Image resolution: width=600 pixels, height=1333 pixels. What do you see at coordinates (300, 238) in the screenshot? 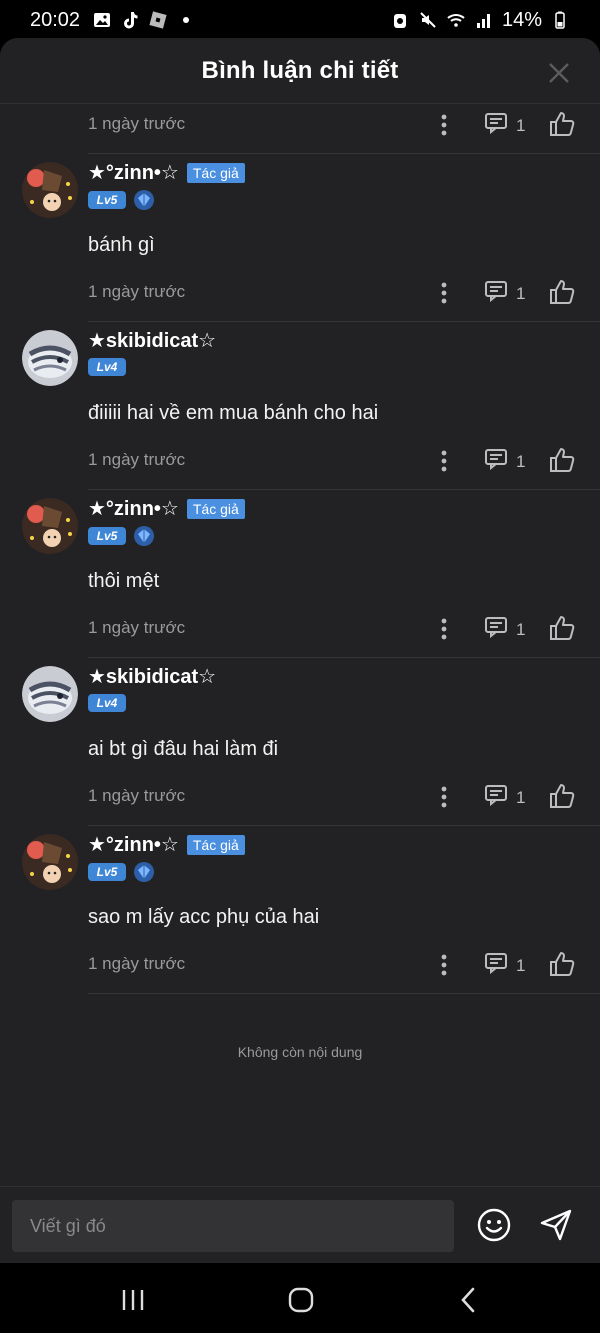
I see `comment-item: ★°zinn•☆ Tác giả Lv5 bánh gì 1 ngày trước 1` at bounding box center [300, 238].